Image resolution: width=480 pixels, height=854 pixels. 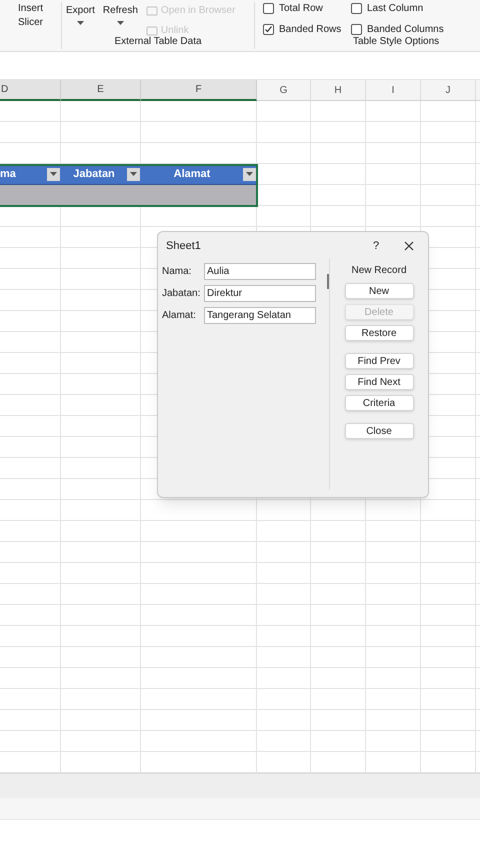 What do you see at coordinates (376, 246) in the screenshot?
I see `help-button: ?` at bounding box center [376, 246].